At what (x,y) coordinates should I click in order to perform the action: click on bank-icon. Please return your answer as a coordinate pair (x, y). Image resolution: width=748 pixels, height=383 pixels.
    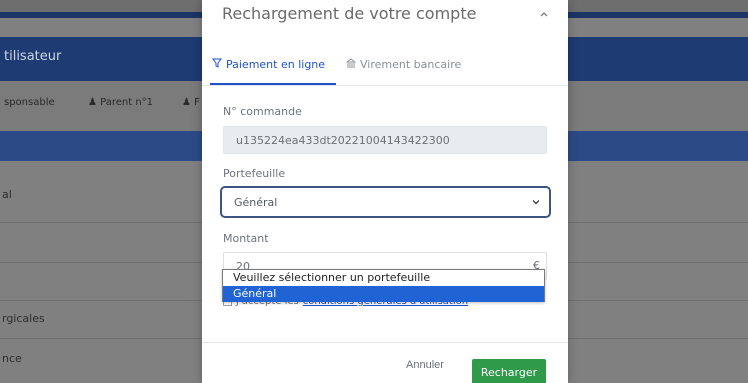
    Looking at the image, I should click on (351, 64).